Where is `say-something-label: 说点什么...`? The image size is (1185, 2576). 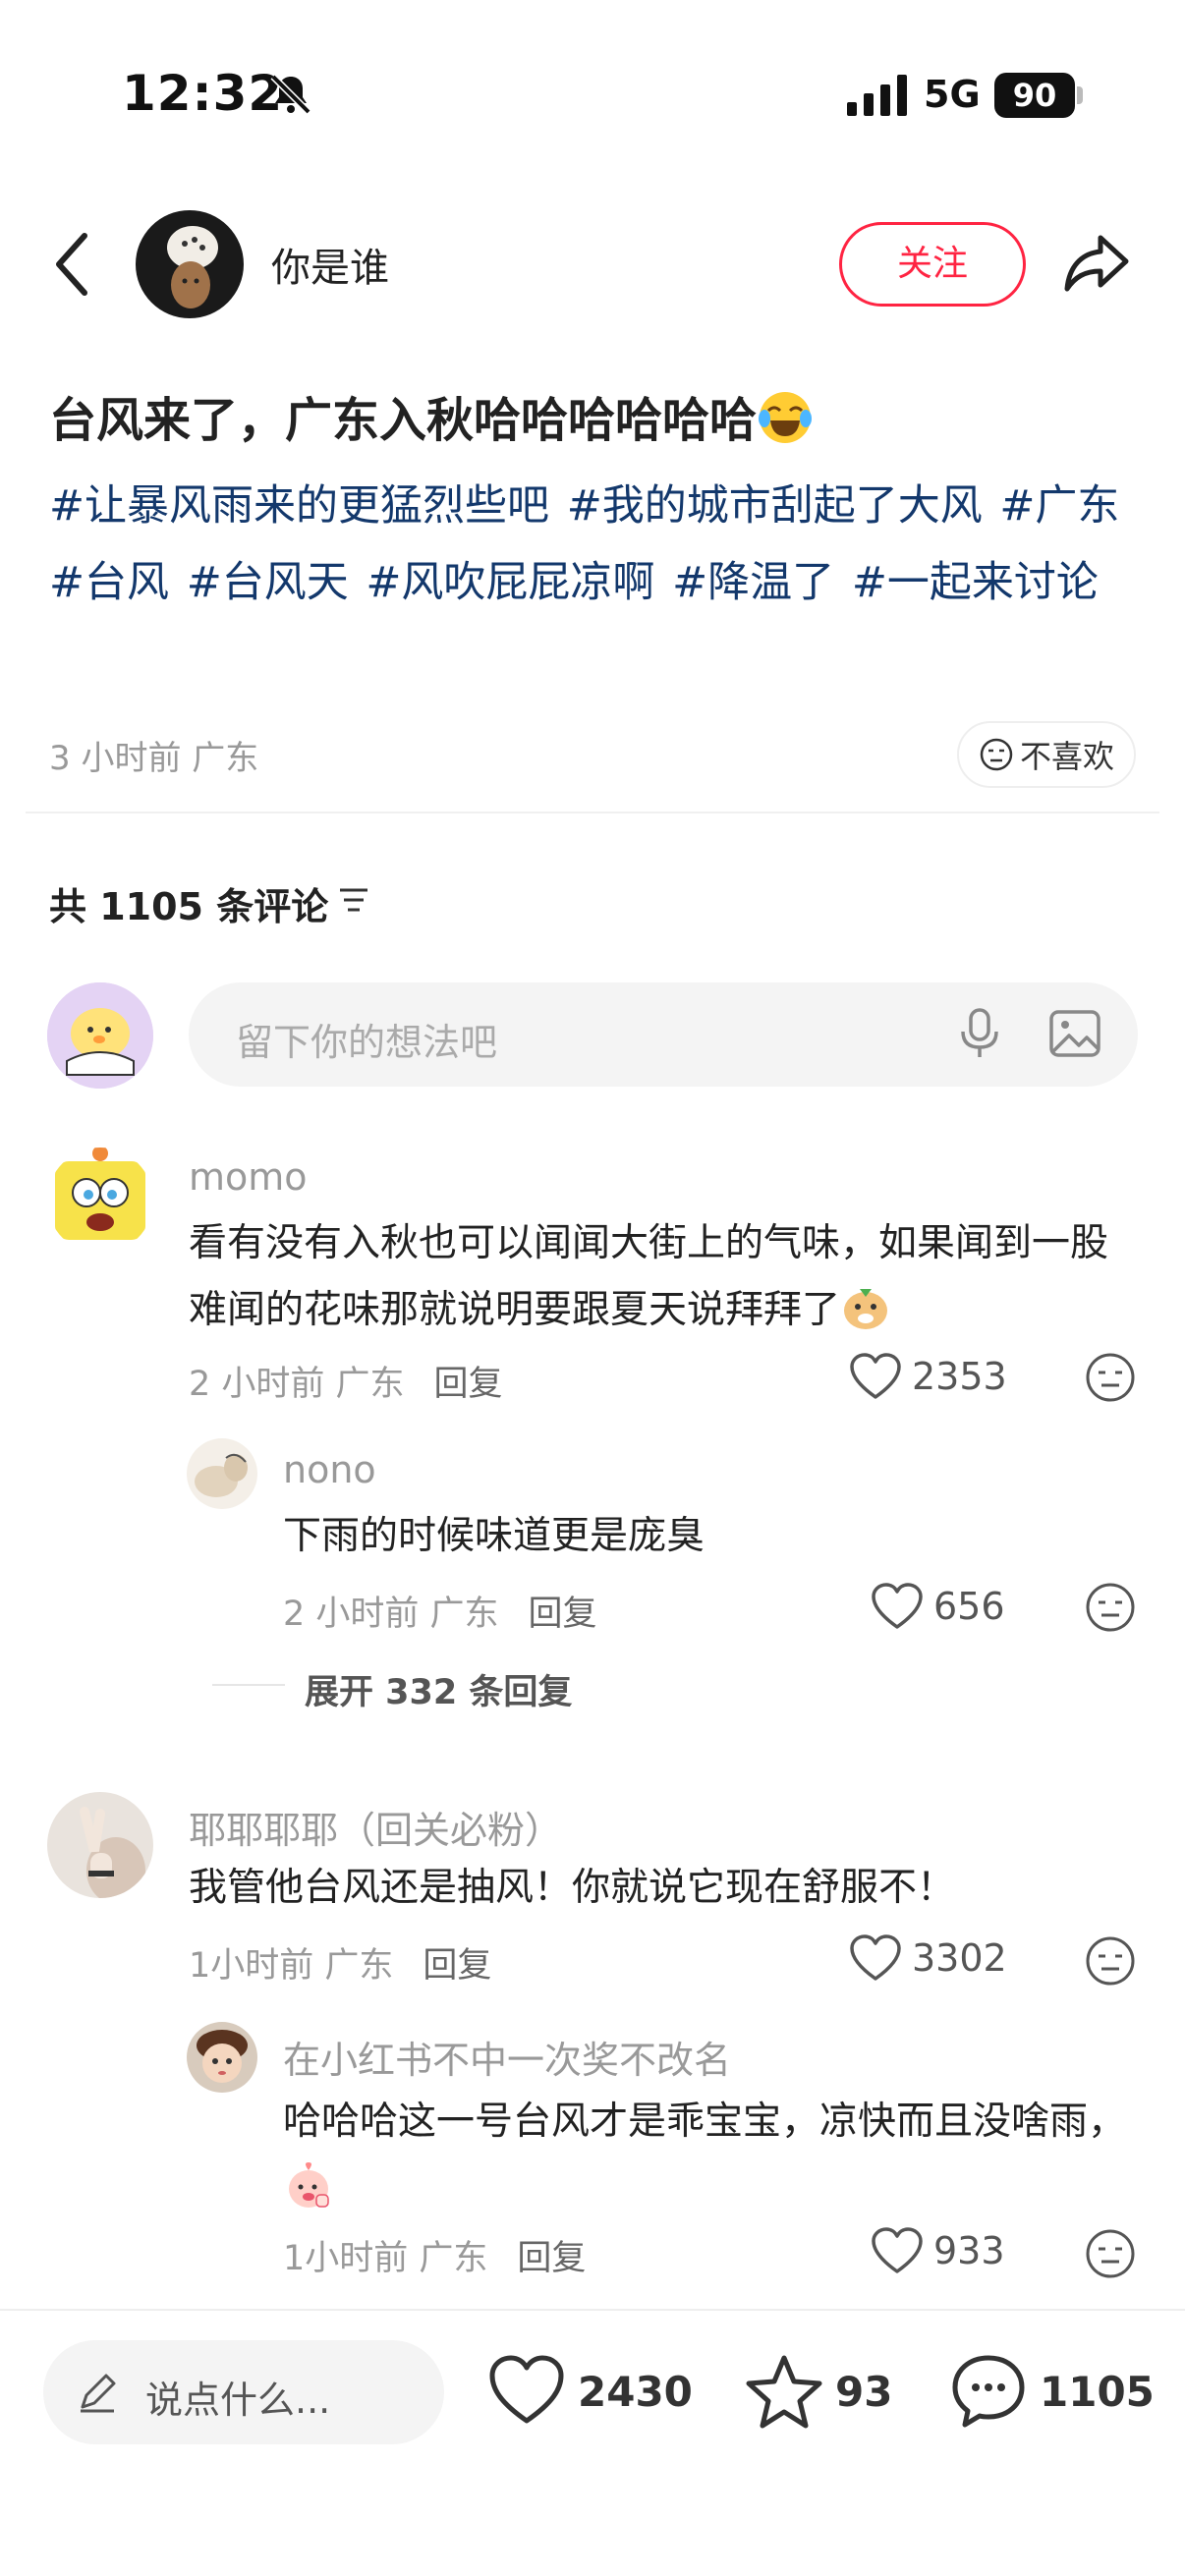
say-something-label: 说点什么... is located at coordinates (238, 2400).